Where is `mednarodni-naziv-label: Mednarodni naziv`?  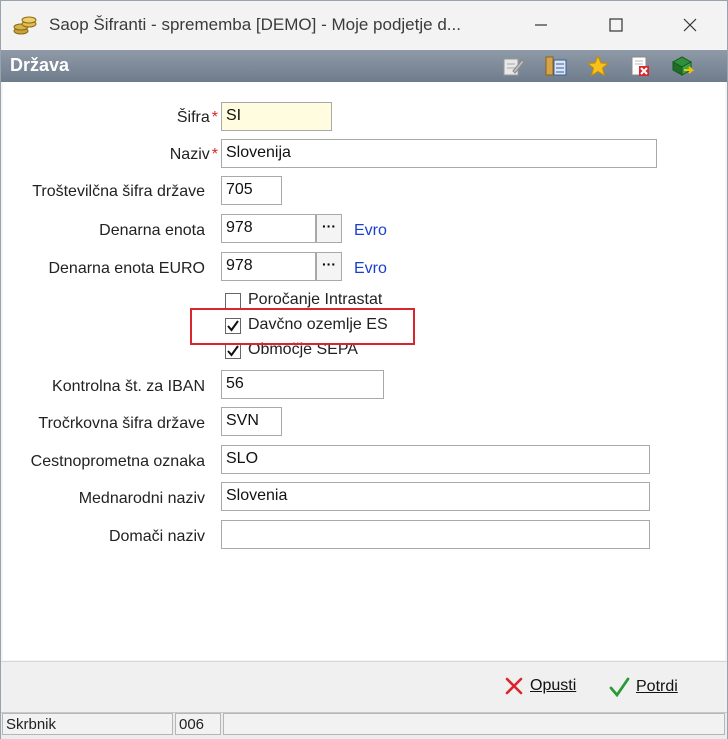 mednarodni-naziv-label: Mednarodni naziv is located at coordinates (141, 498).